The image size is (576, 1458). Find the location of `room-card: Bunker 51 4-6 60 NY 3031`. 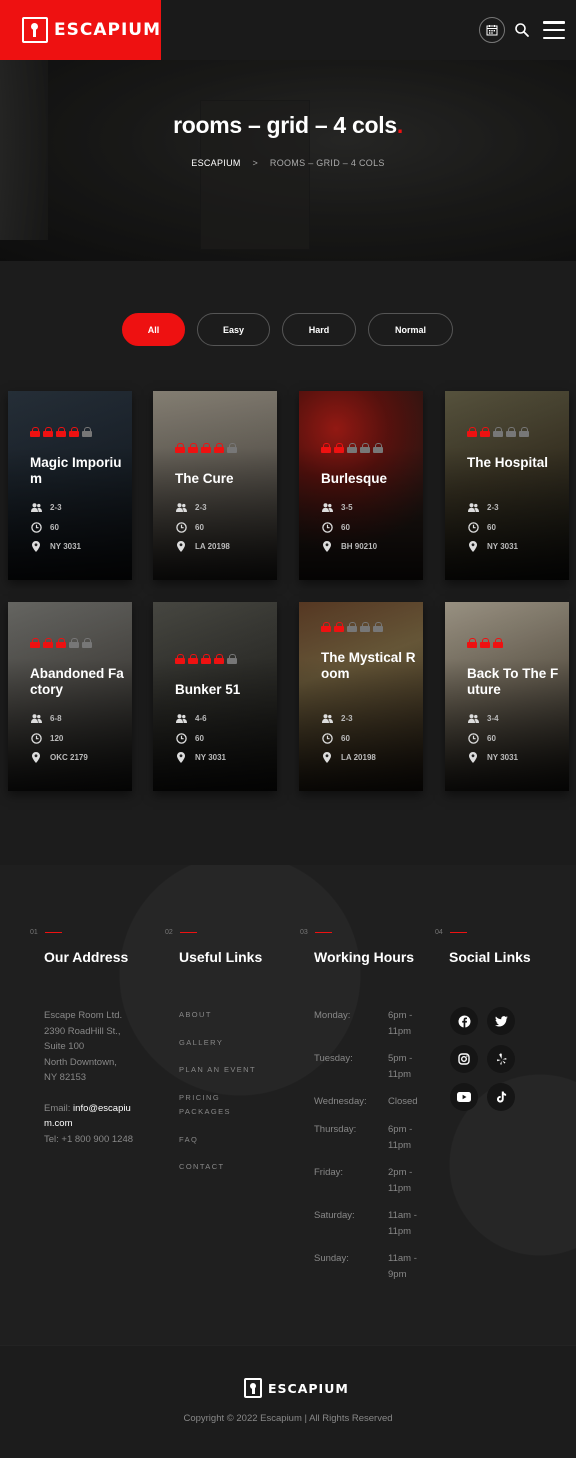

room-card: Bunker 51 4-6 60 NY 3031 is located at coordinates (215, 696).